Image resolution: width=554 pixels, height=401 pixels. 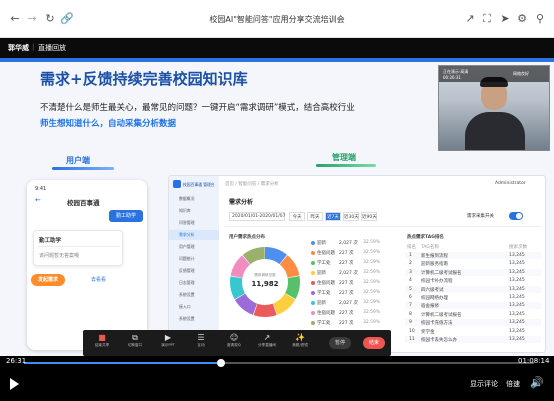 I want to click on network-status: 网络良好, so click(x=521, y=73).